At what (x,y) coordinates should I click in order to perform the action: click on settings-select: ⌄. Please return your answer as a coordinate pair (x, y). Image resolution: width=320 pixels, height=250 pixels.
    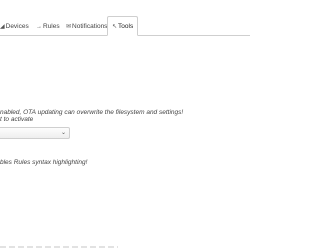
    Looking at the image, I should click on (35, 133).